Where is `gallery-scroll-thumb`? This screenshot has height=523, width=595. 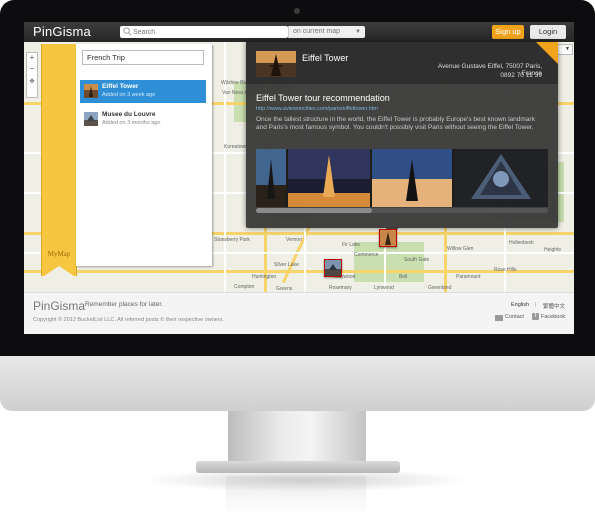
gallery-scroll-thumb is located at coordinates (314, 210).